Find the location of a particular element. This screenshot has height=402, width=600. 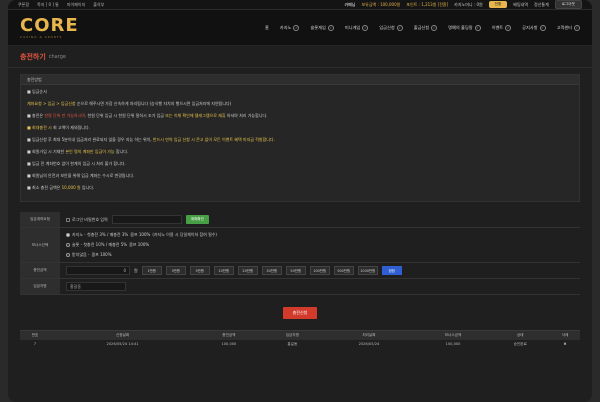

attendance-link: 출석부 is located at coordinates (98, 5).